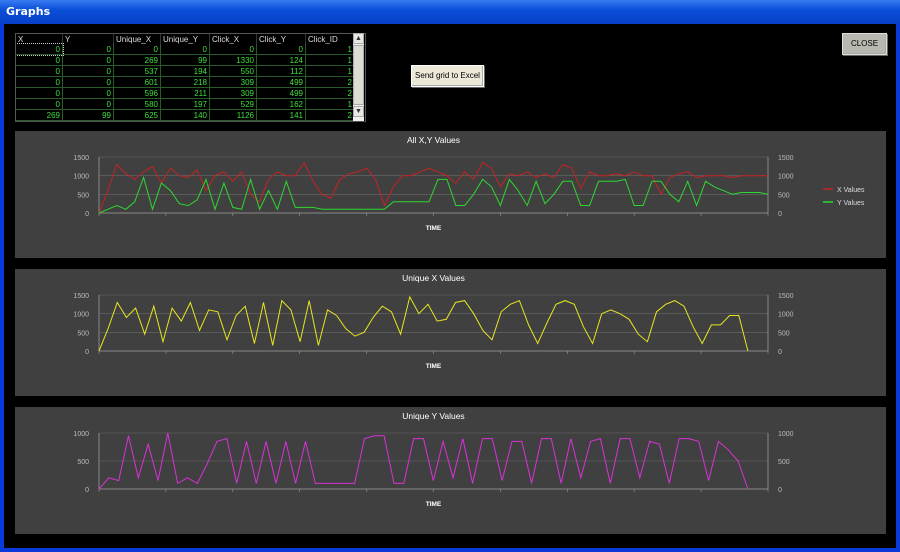  What do you see at coordinates (83, 333) in the screenshot?
I see `y-tick-label-left: 500` at bounding box center [83, 333].